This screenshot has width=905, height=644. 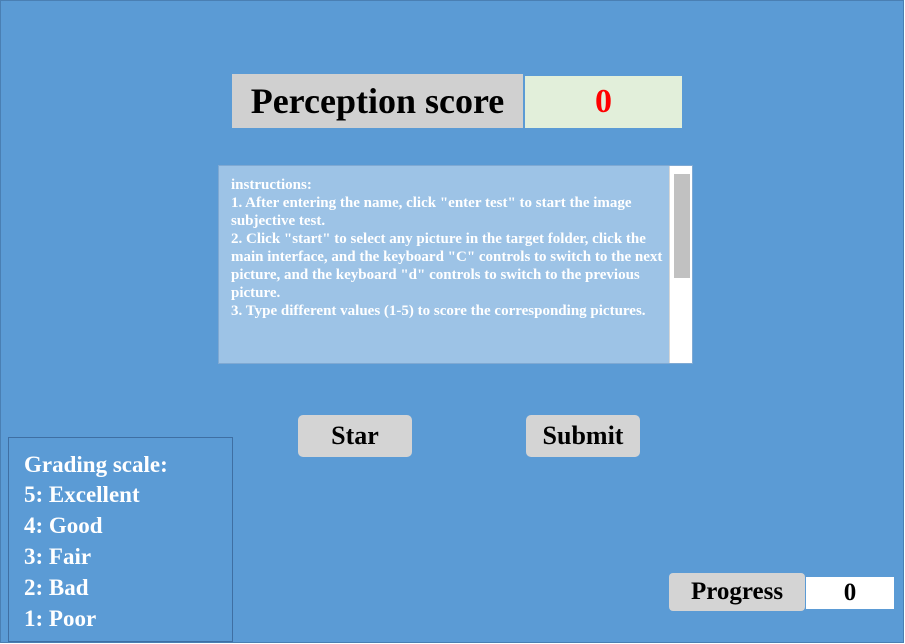 What do you see at coordinates (96, 464) in the screenshot?
I see `grading-scale-title: Grading scale:` at bounding box center [96, 464].